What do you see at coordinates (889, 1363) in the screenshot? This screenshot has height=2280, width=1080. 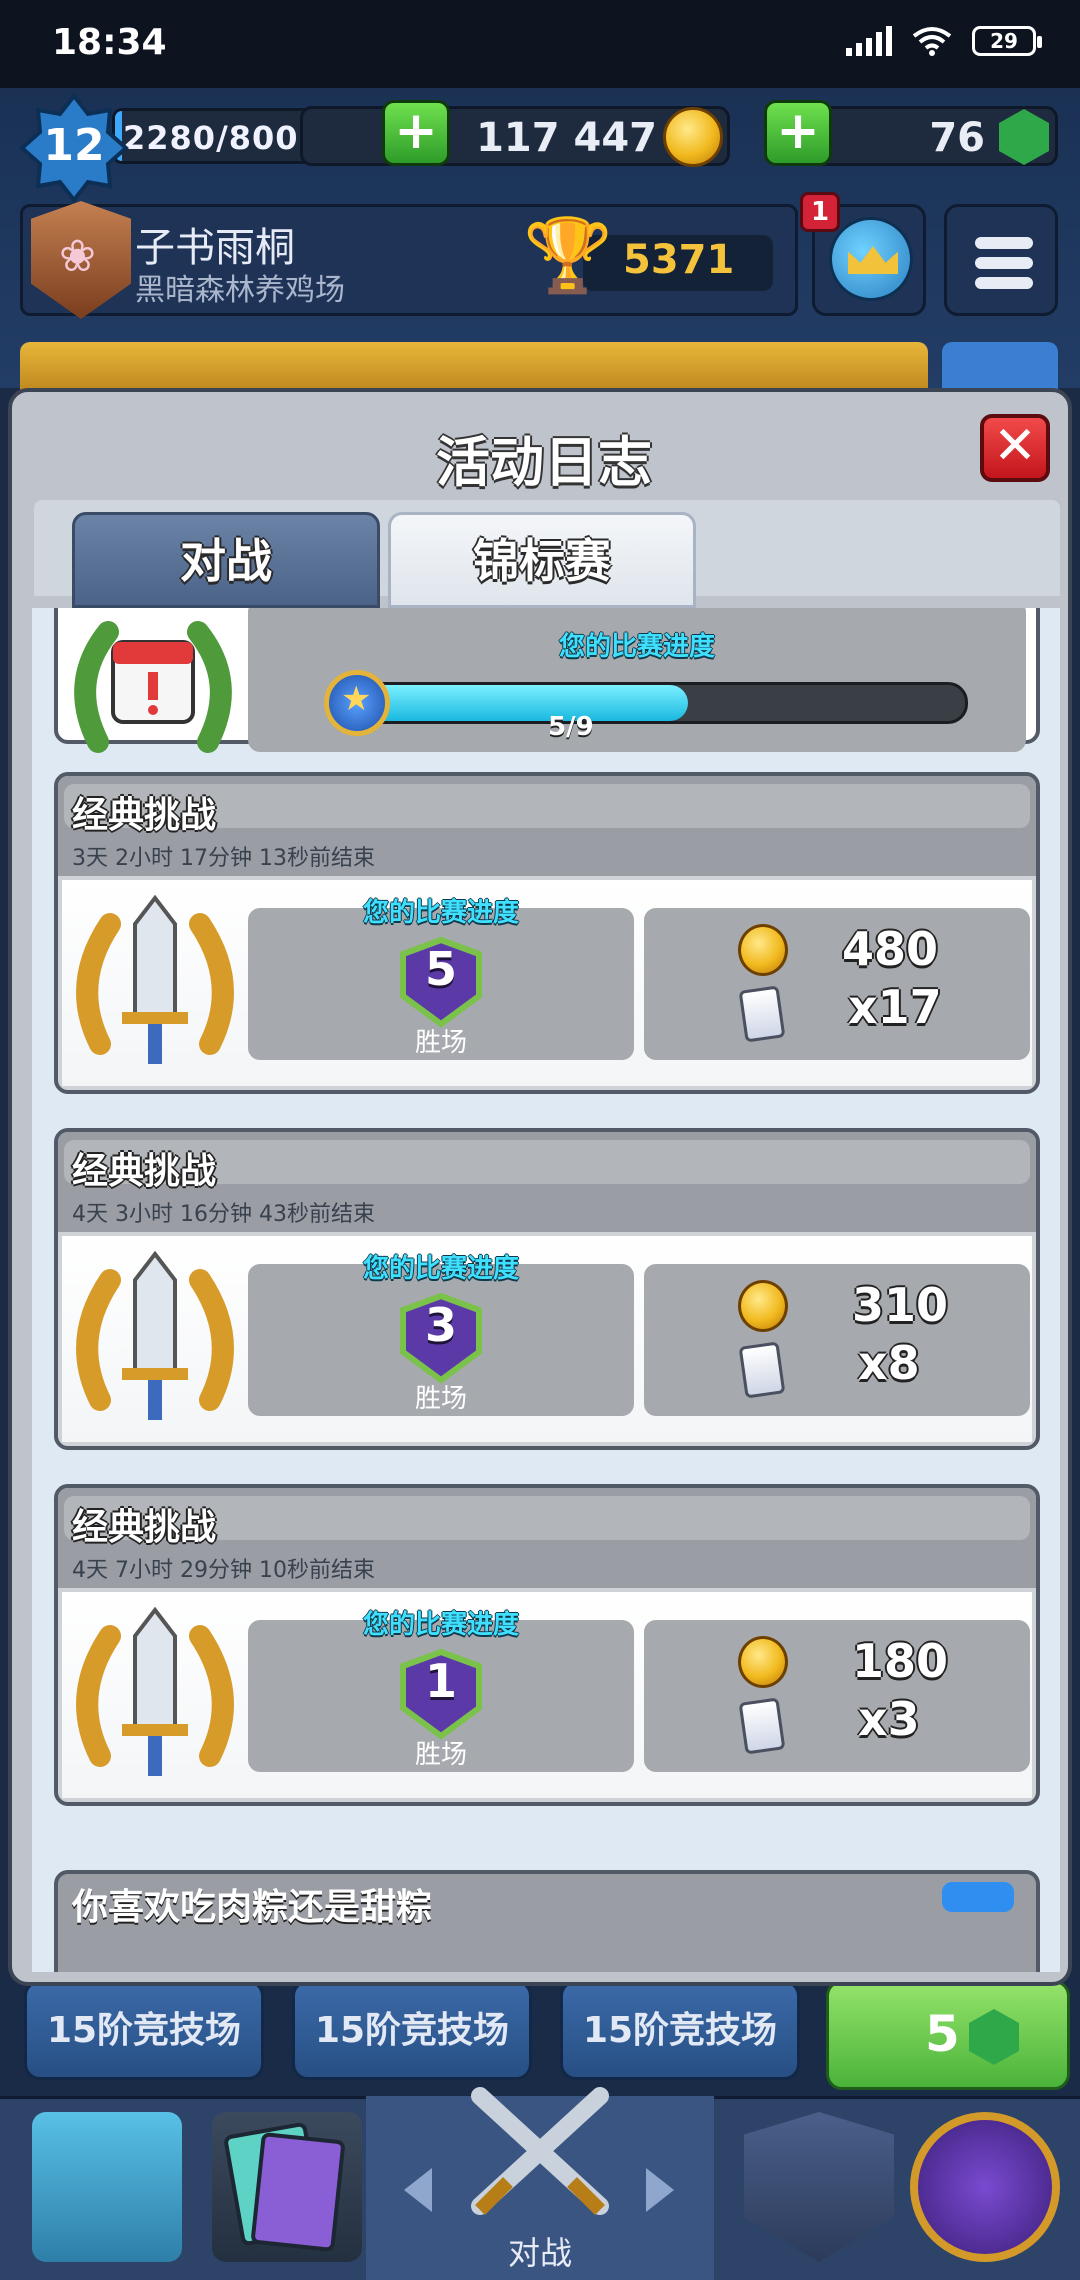 I see `card-reward: x8` at bounding box center [889, 1363].